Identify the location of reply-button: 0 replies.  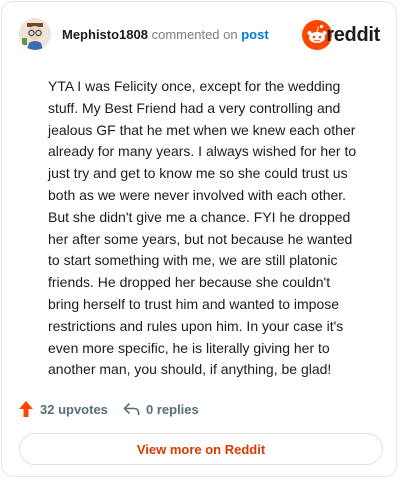
(161, 409).